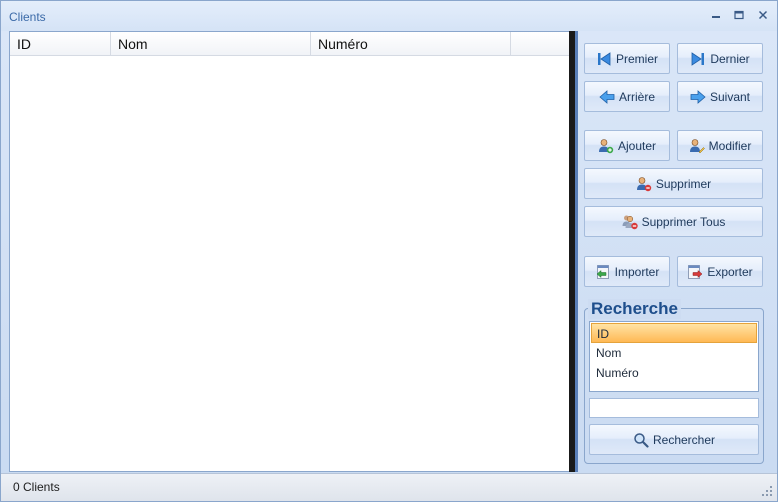 This screenshot has width=778, height=502. I want to click on column-header-nom: Nom, so click(211, 44).